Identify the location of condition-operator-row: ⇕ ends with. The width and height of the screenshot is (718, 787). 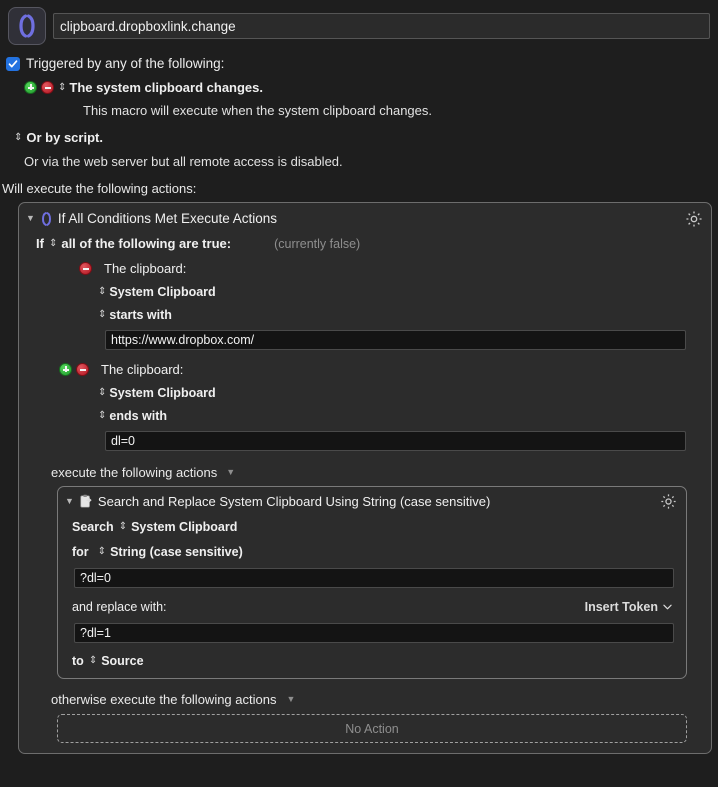
(365, 411).